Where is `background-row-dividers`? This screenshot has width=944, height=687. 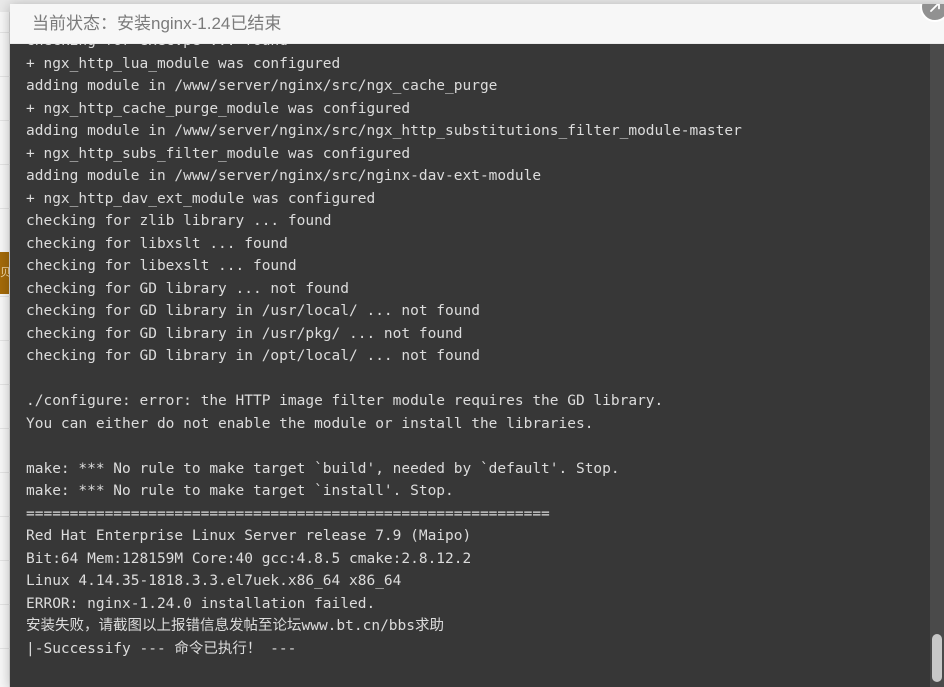 background-row-dividers is located at coordinates (5, 349).